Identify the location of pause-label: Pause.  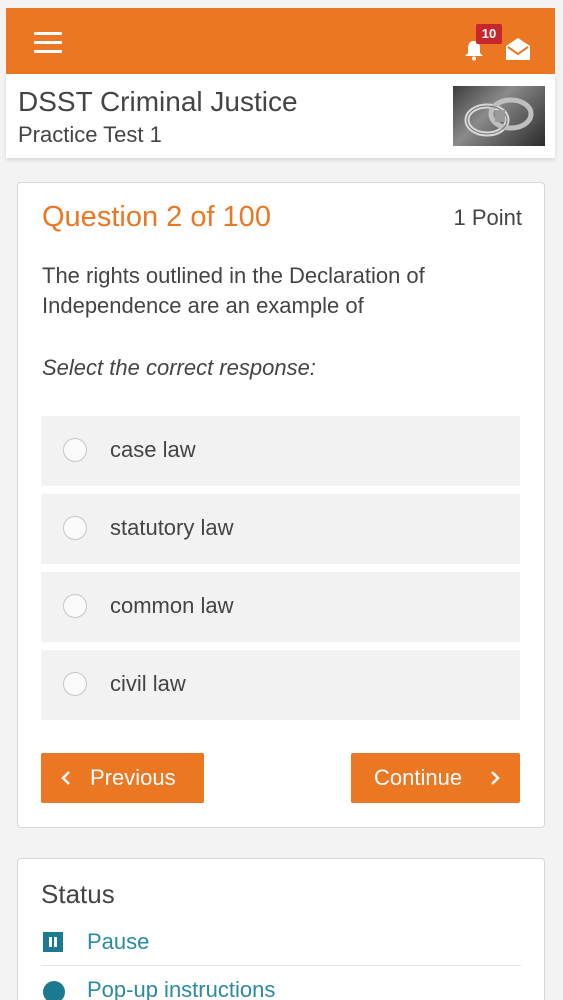
(118, 941).